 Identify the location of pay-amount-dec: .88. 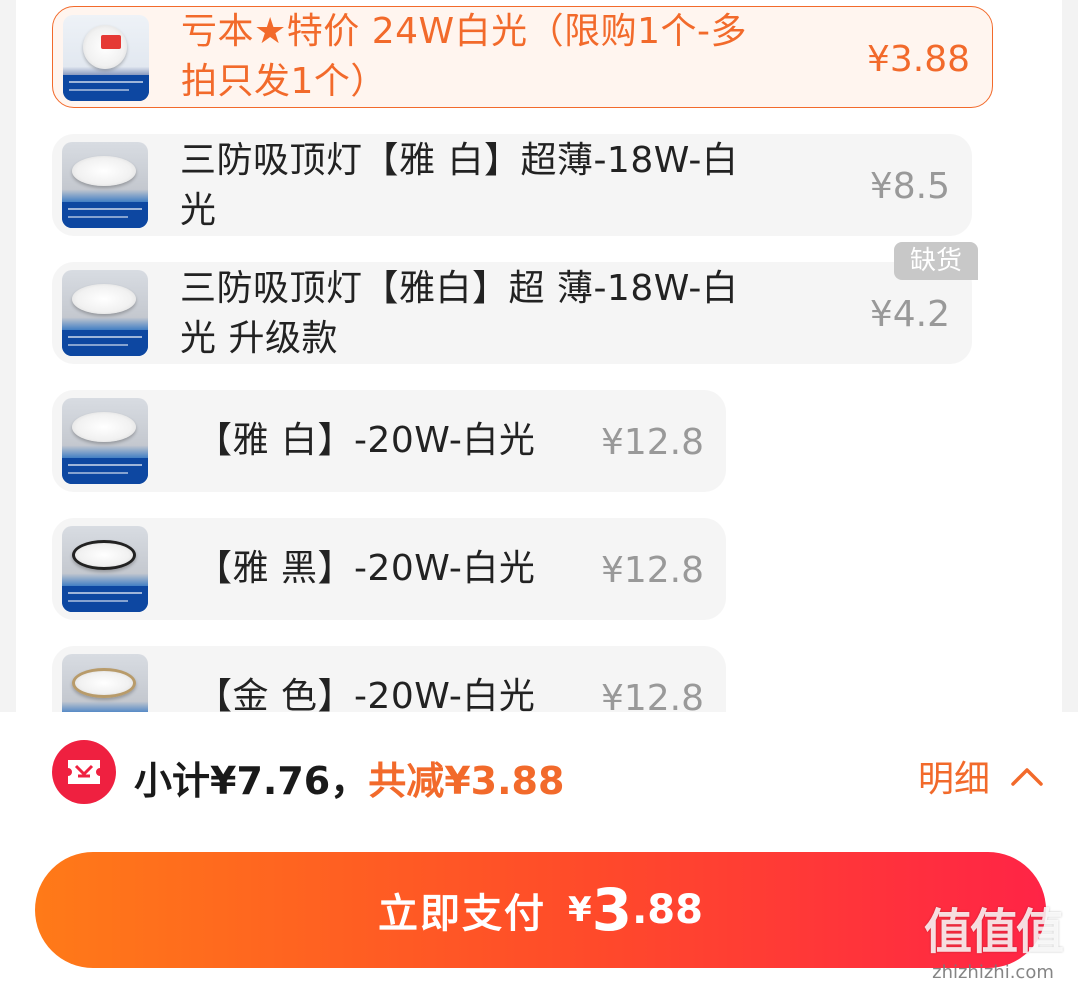
(667, 910).